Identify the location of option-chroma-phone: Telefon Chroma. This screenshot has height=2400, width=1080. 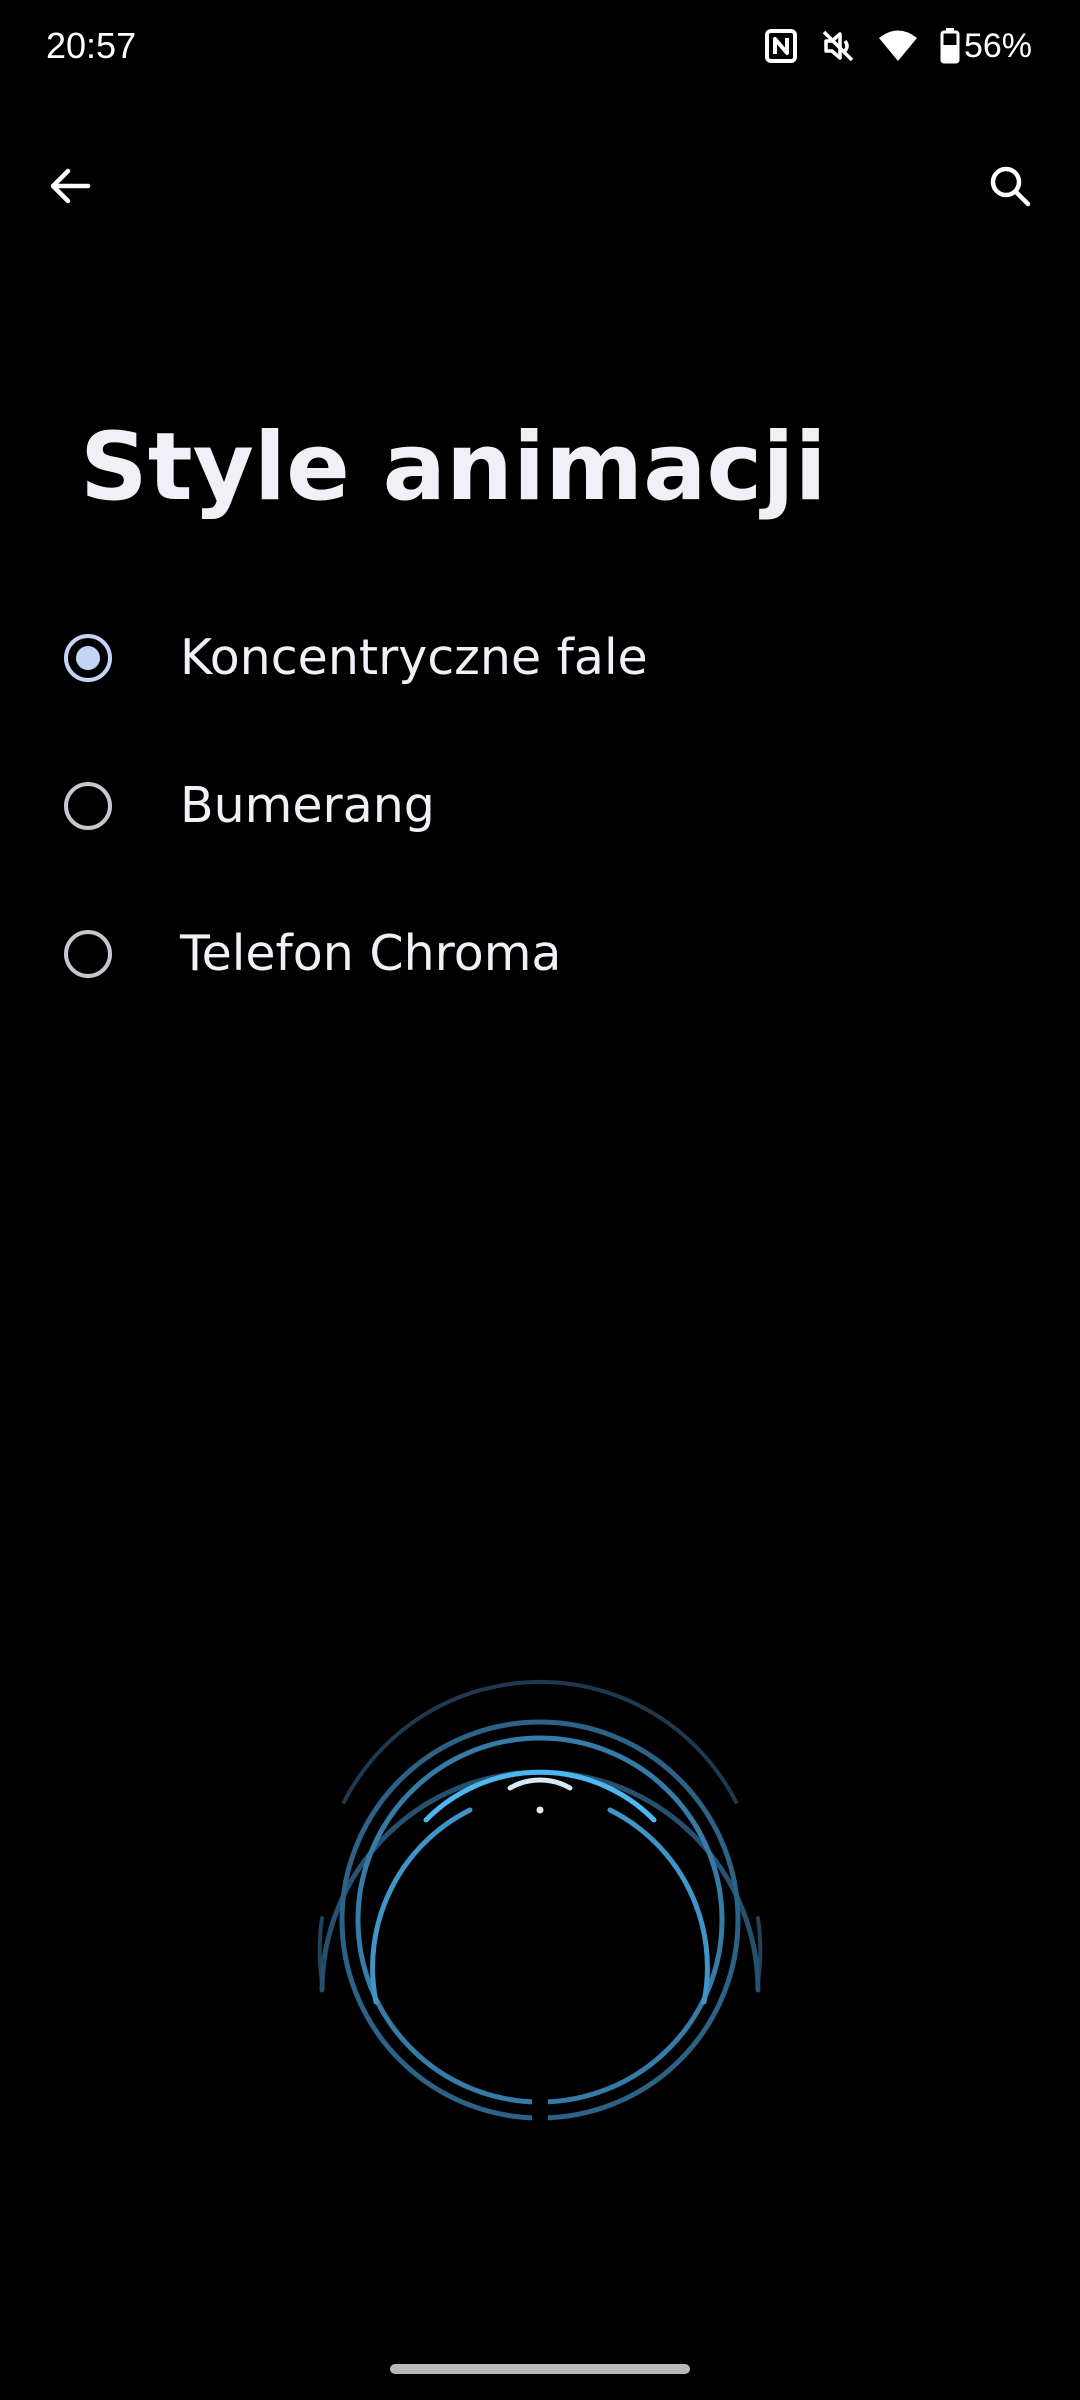
(540, 954).